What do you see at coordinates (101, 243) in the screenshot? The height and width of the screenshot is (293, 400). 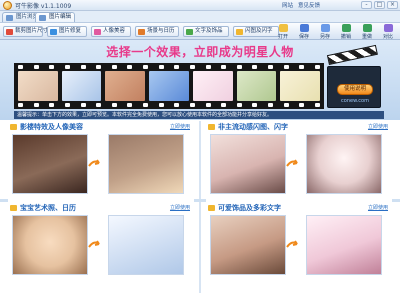 I see `panel-baby-calendar: 宝宝艺术照、日历 立即使用` at bounding box center [101, 243].